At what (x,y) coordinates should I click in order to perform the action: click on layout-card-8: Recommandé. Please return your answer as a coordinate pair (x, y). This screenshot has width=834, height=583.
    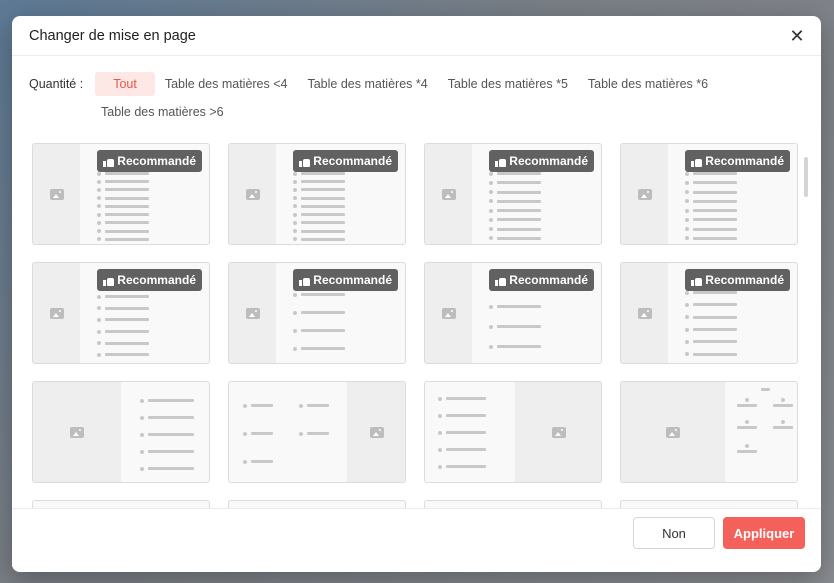
    Looking at the image, I should click on (709, 313).